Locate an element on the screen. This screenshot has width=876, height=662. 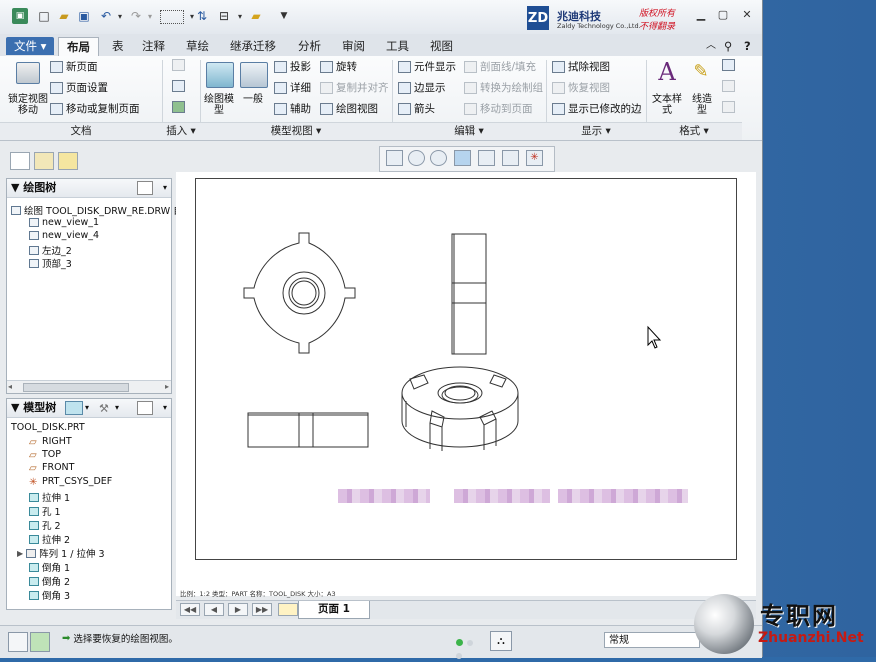
maximize-button: ▢ is located at coordinates (723, 16).